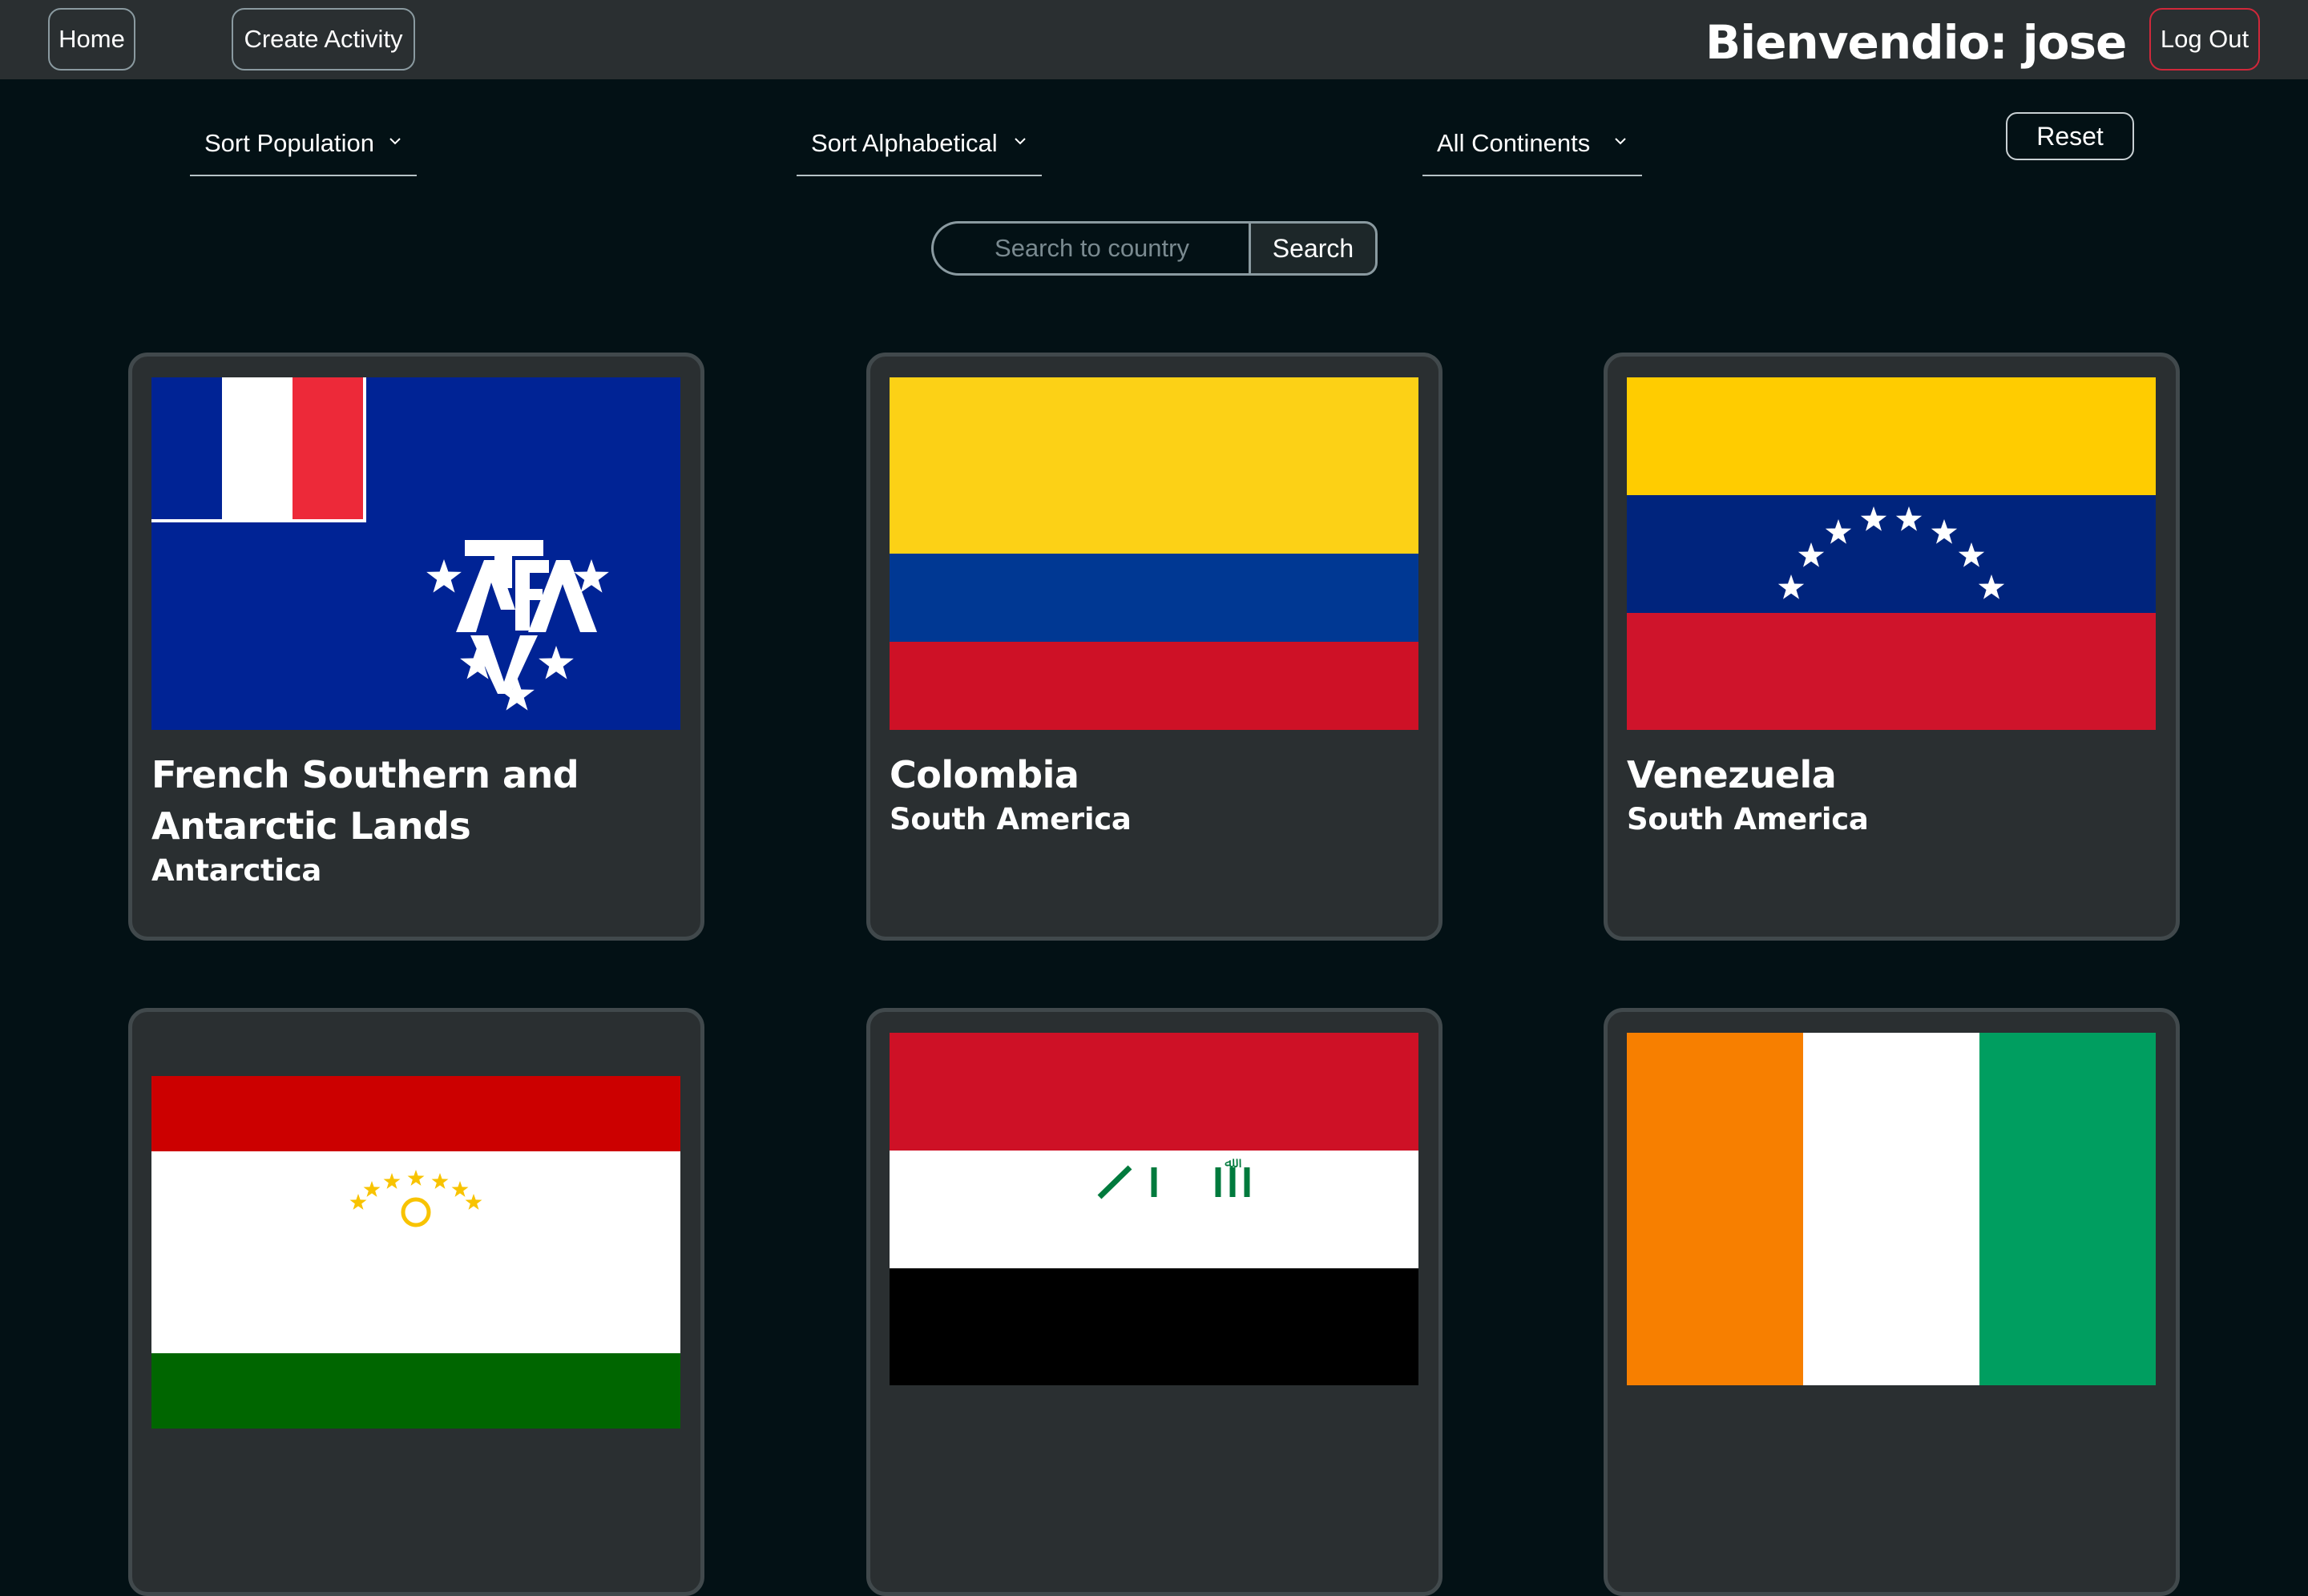  Describe the element at coordinates (984, 774) in the screenshot. I see `country-name-text: Colombia` at that location.